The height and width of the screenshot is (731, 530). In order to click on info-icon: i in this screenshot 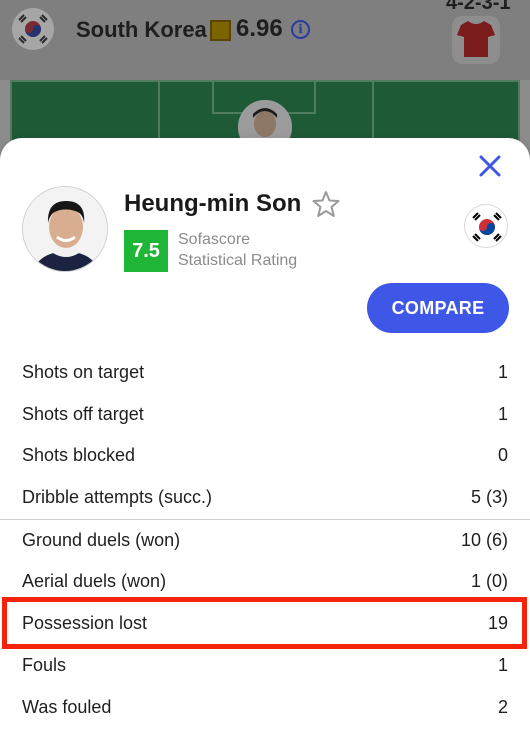, I will do `click(300, 29)`.